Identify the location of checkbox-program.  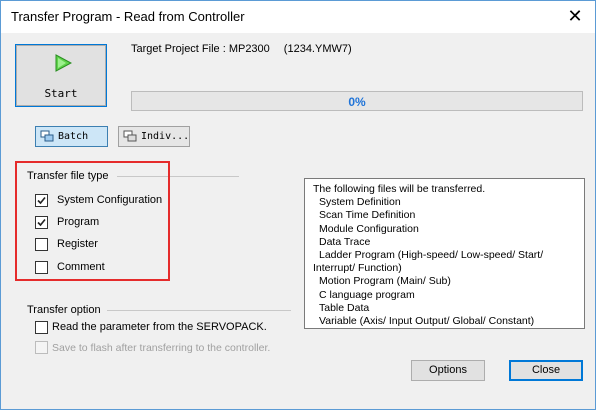
(41, 222).